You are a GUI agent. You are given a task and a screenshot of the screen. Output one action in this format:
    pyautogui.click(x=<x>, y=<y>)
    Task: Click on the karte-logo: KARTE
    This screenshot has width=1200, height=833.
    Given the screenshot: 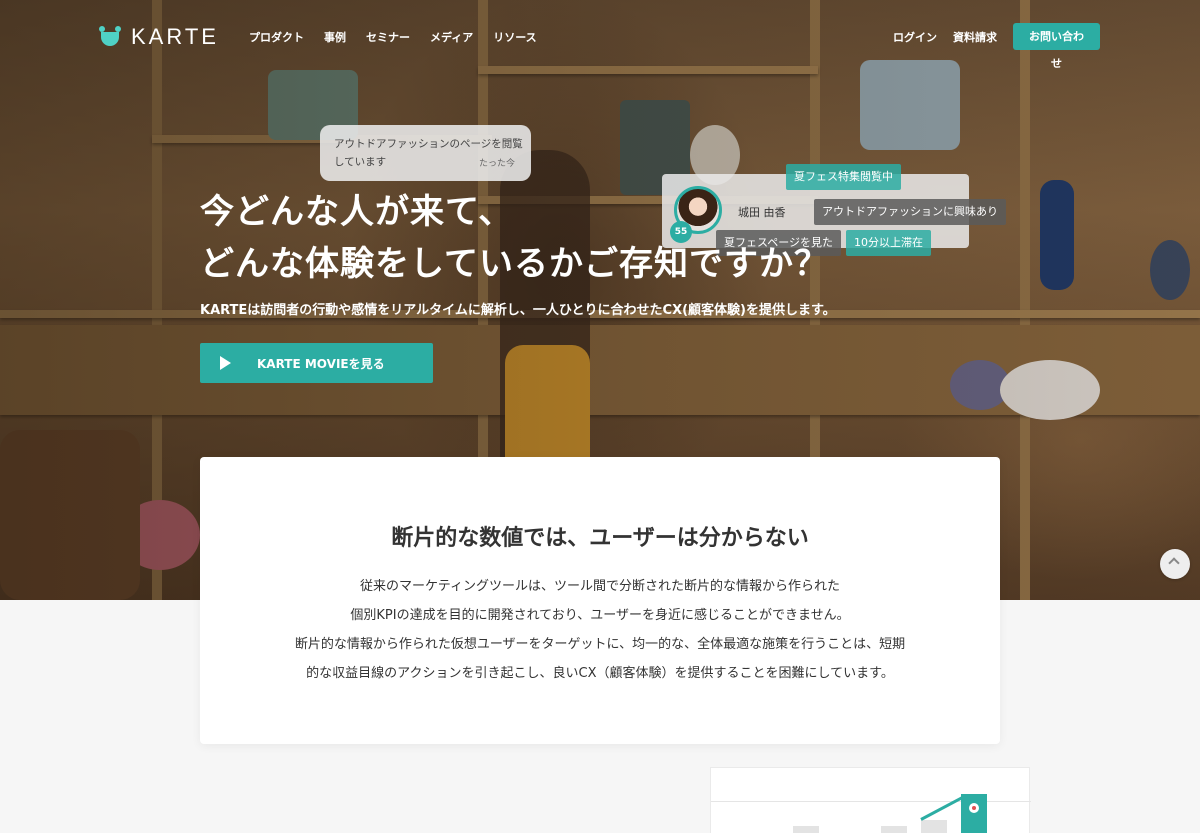 What is the action you would take?
    pyautogui.click(x=159, y=37)
    